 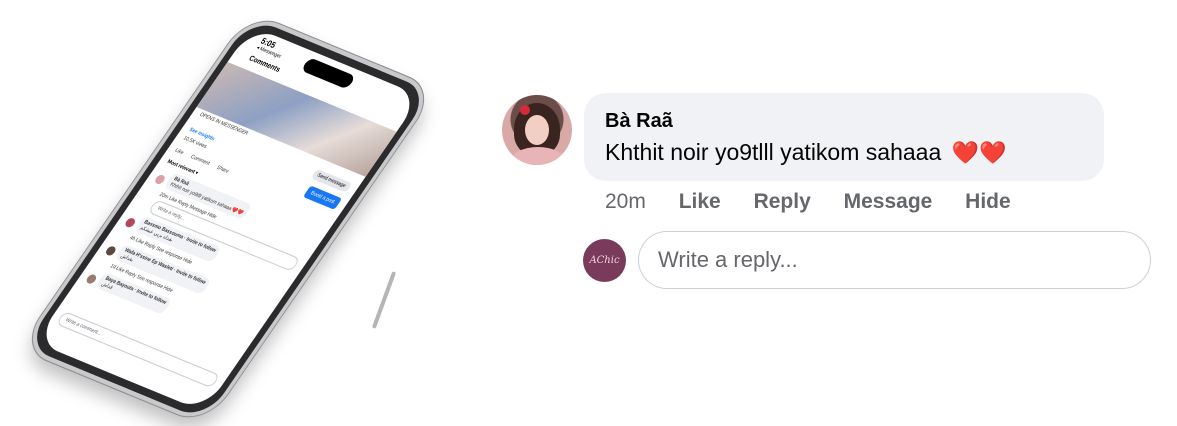 I want to click on commenter-name: Bà Raã, so click(x=639, y=121).